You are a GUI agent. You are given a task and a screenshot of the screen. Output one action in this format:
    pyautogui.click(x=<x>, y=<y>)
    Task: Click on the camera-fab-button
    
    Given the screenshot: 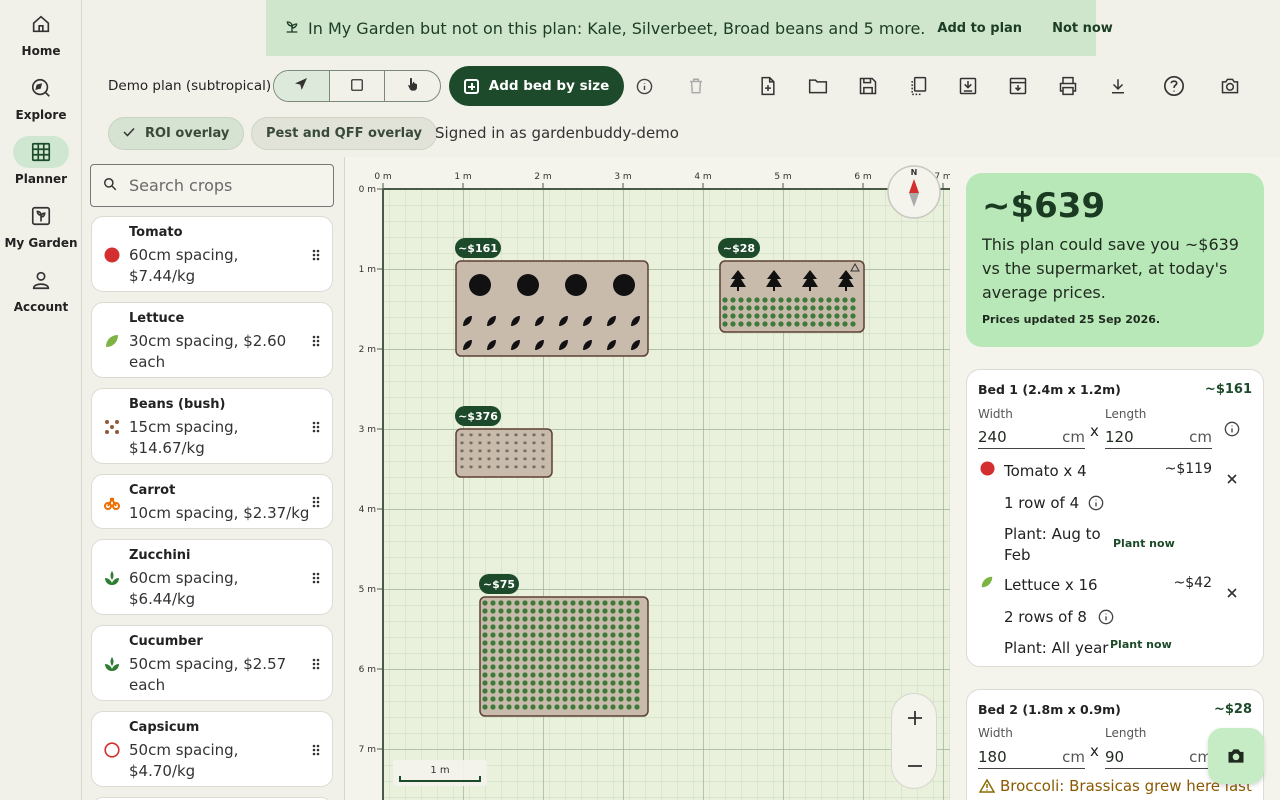 What is the action you would take?
    pyautogui.click(x=1236, y=756)
    